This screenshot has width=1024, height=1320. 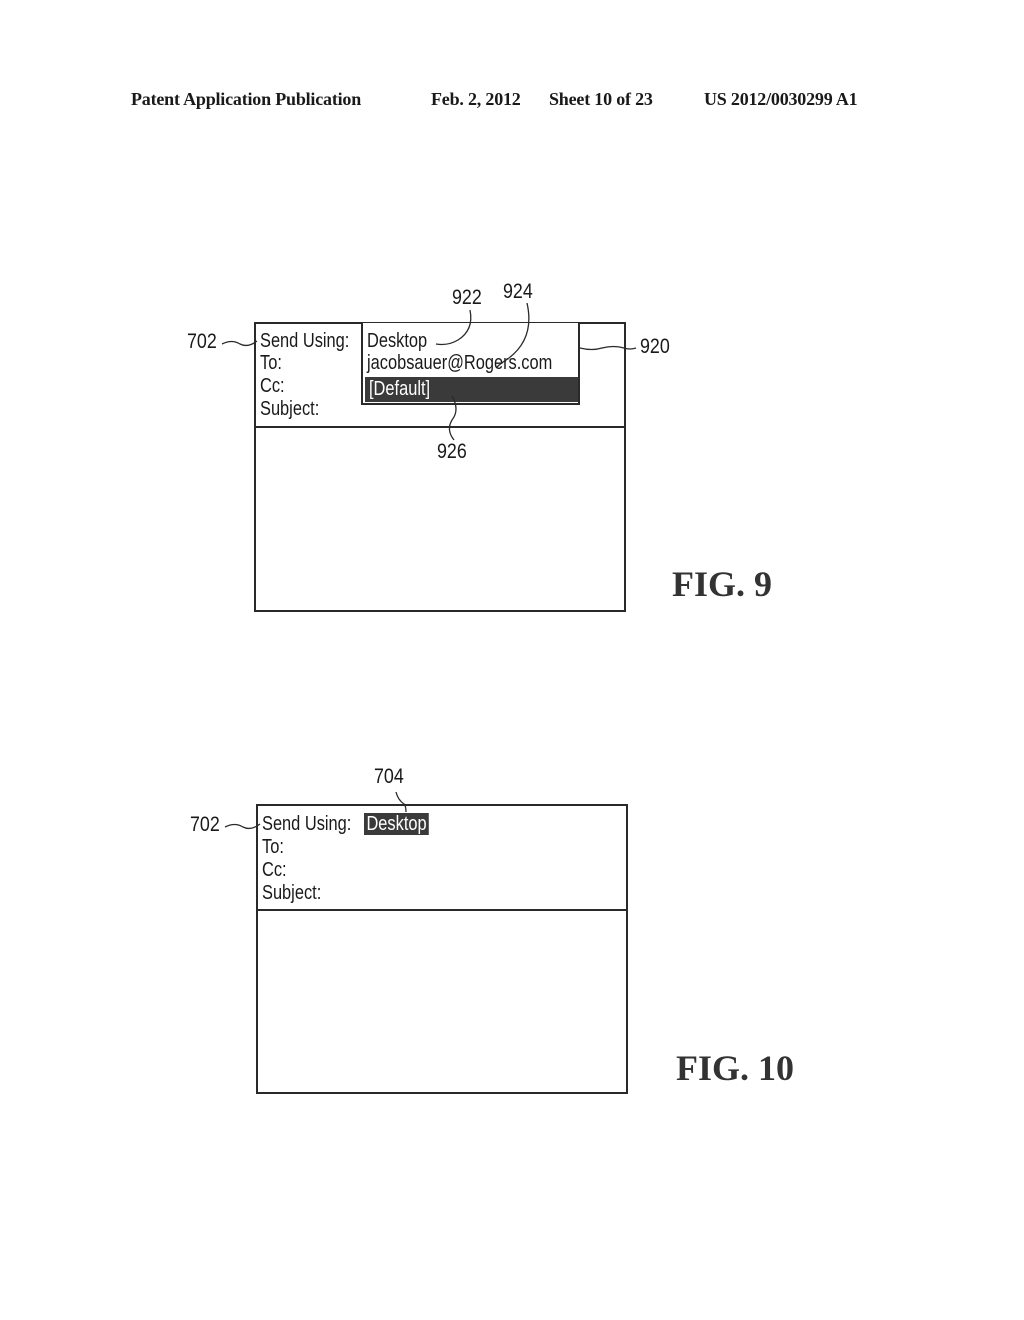 What do you see at coordinates (305, 341) in the screenshot?
I see `fig9-send-using-label: Send Using:` at bounding box center [305, 341].